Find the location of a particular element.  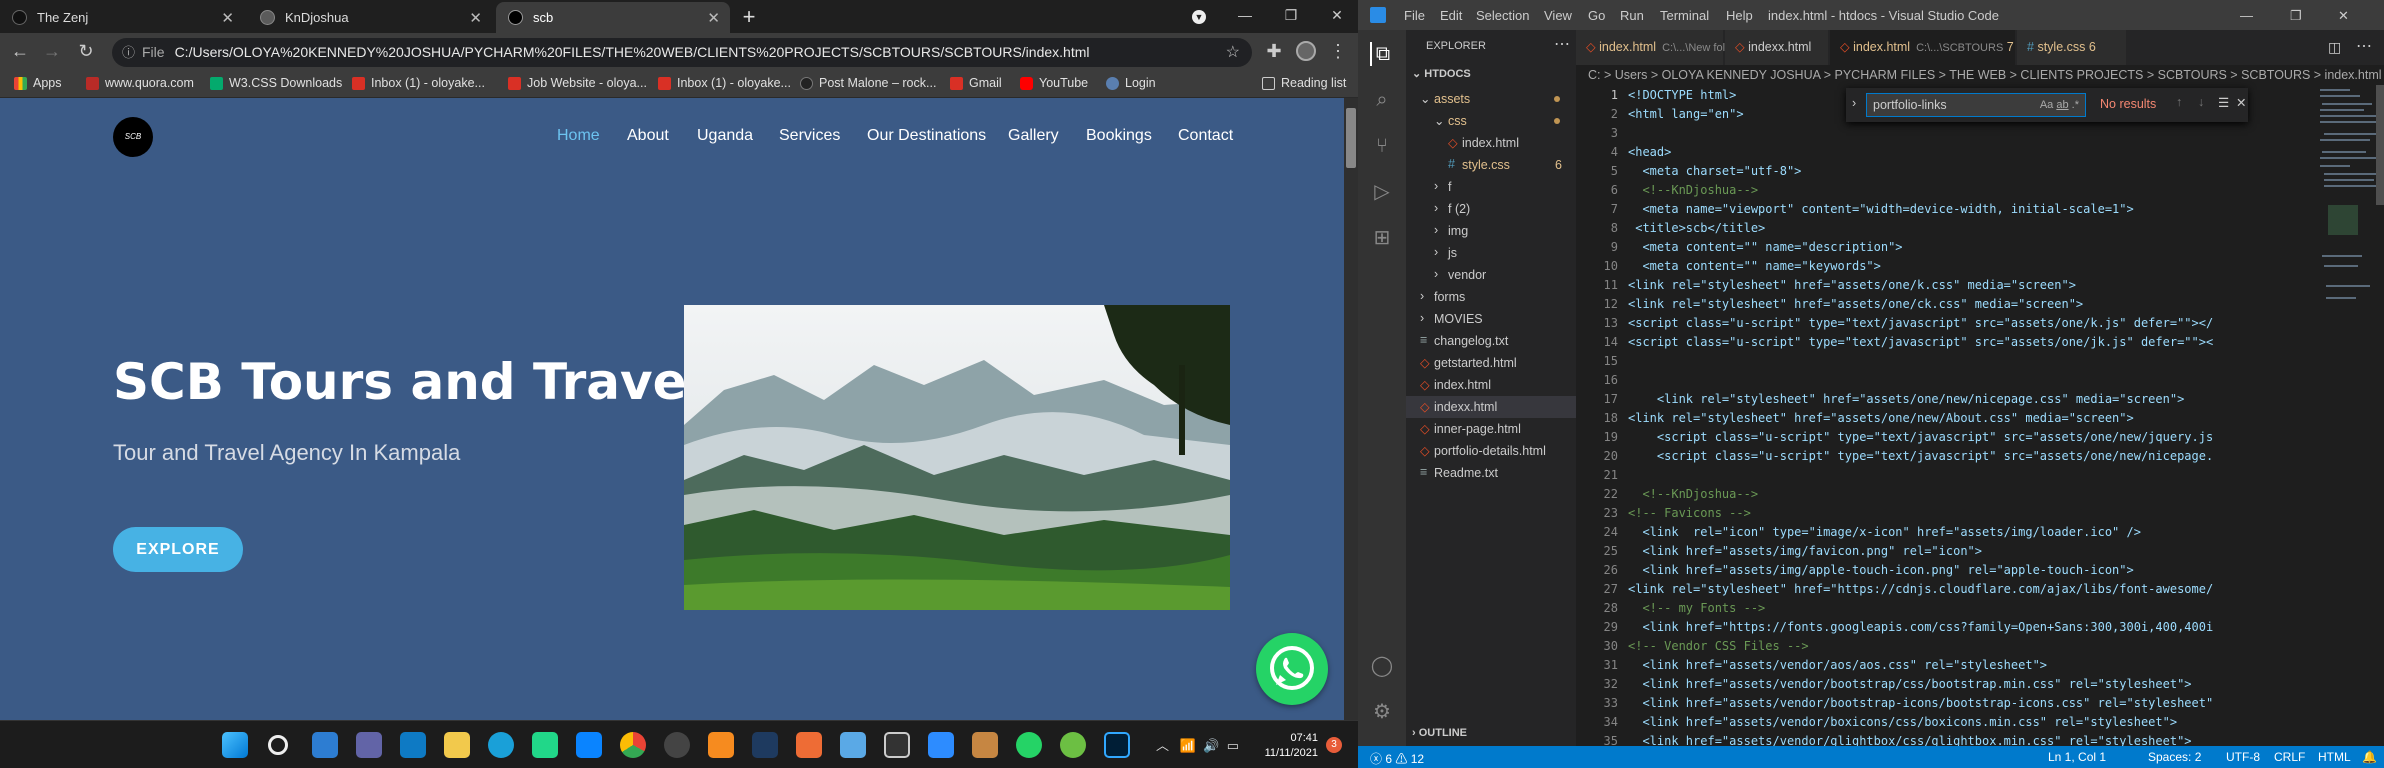

settings-gear-icon: ⚙ is located at coordinates (1382, 712).